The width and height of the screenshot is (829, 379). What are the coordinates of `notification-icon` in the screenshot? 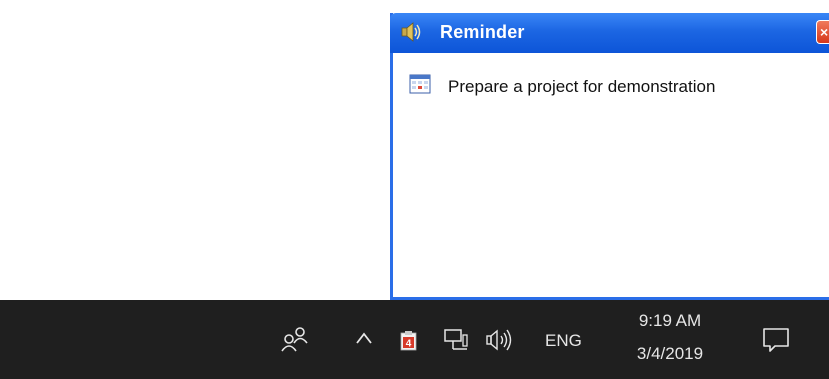 It's located at (776, 340).